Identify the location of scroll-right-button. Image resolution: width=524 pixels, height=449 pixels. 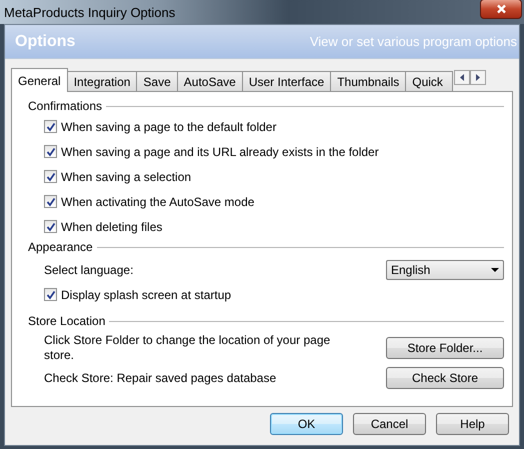
(478, 77).